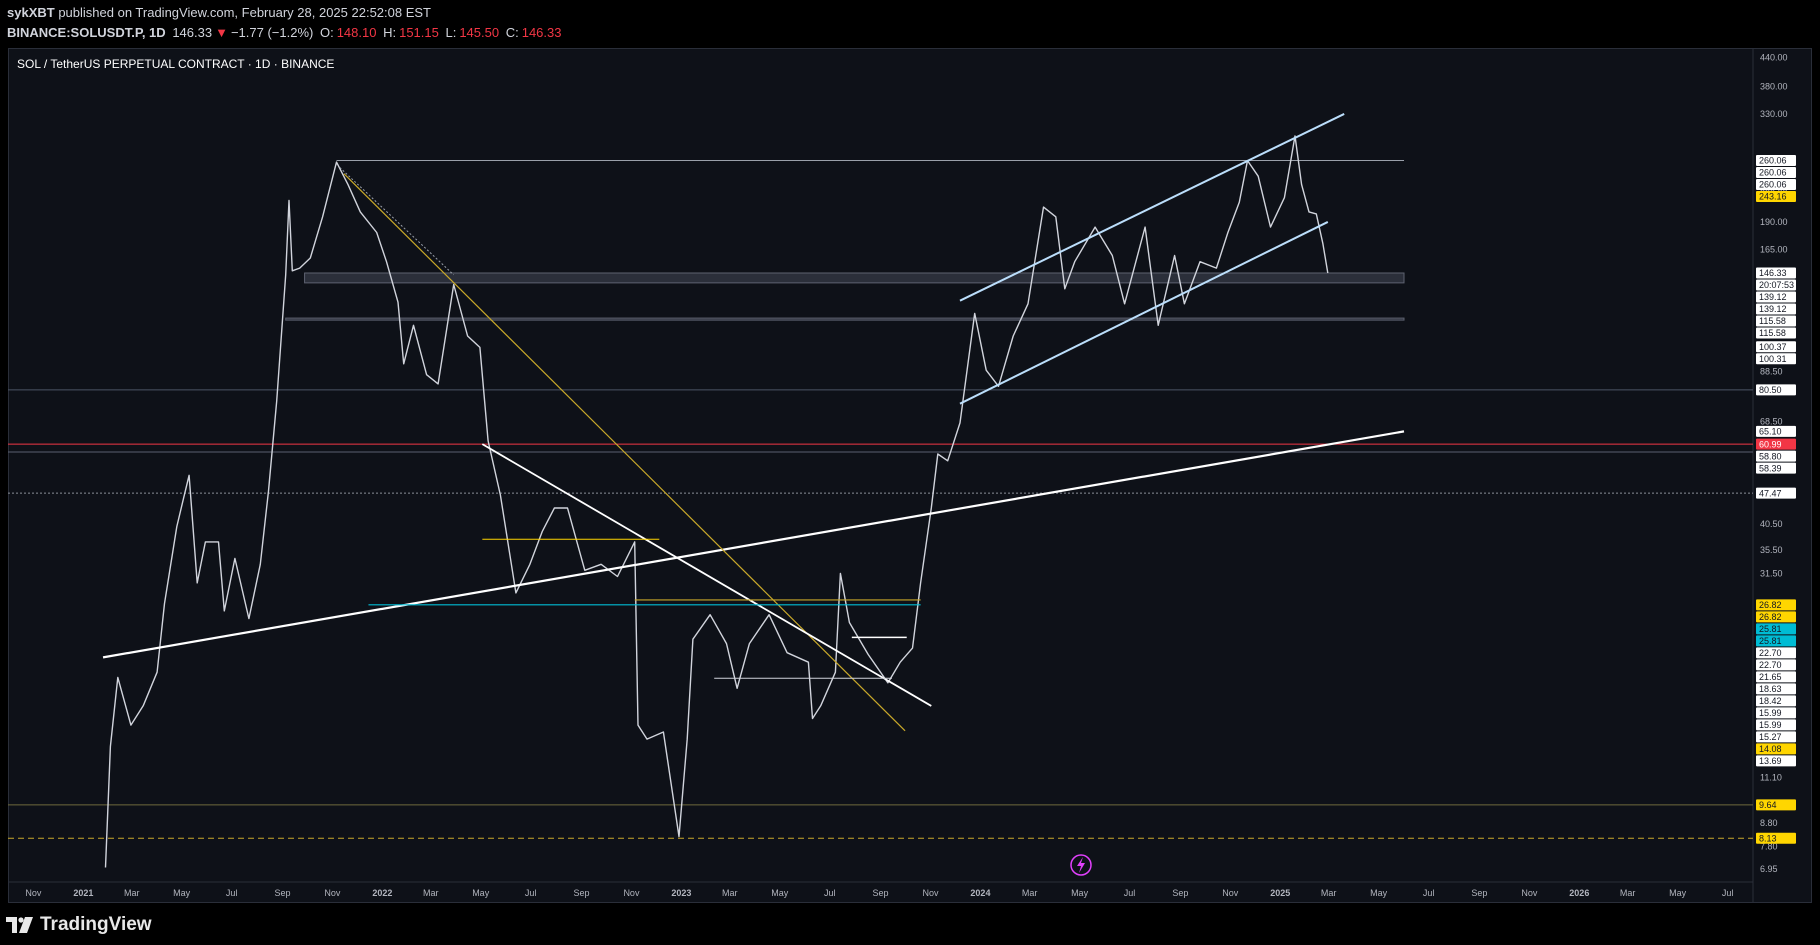 The image size is (1820, 945). I want to click on y-tick-label: 11.10, so click(1771, 777).